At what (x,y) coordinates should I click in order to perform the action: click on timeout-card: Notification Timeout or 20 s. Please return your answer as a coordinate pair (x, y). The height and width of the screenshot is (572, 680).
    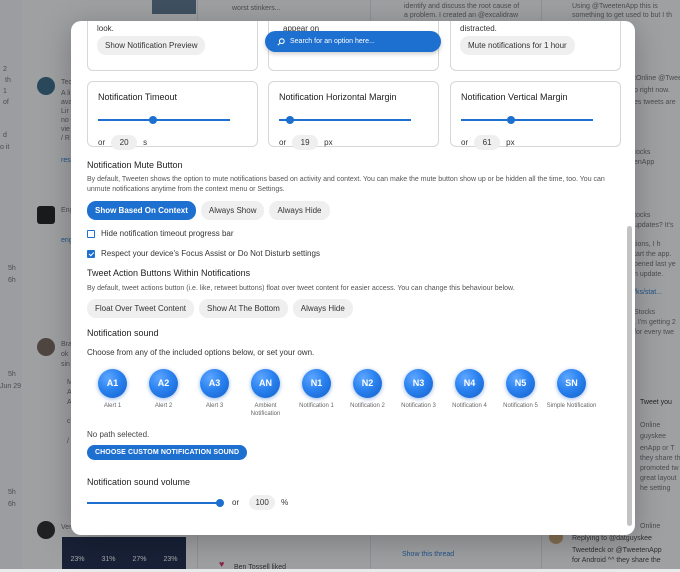
    Looking at the image, I should click on (172, 115).